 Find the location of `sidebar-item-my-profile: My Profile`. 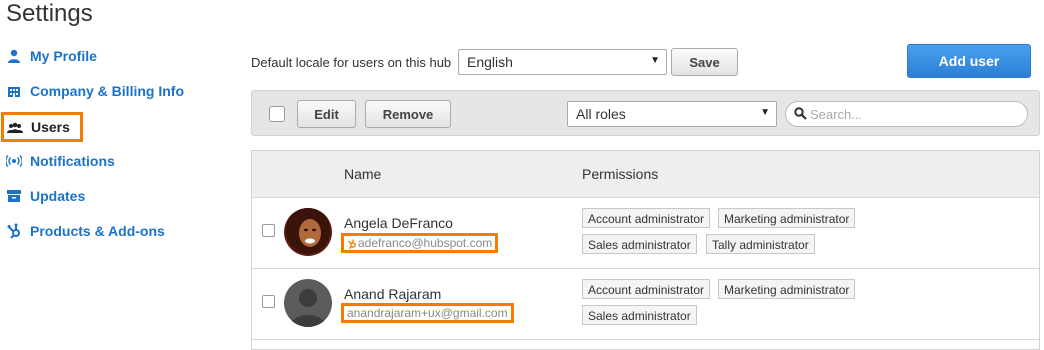

sidebar-item-my-profile: My Profile is located at coordinates (48, 56).